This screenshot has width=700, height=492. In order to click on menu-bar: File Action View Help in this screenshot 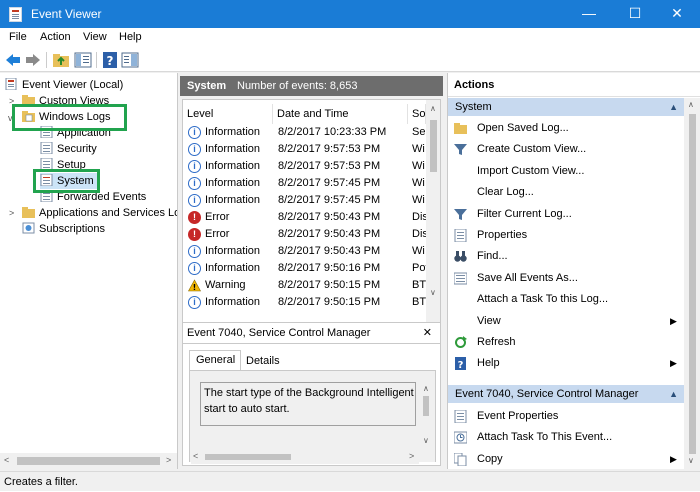, I will do `click(350, 38)`.